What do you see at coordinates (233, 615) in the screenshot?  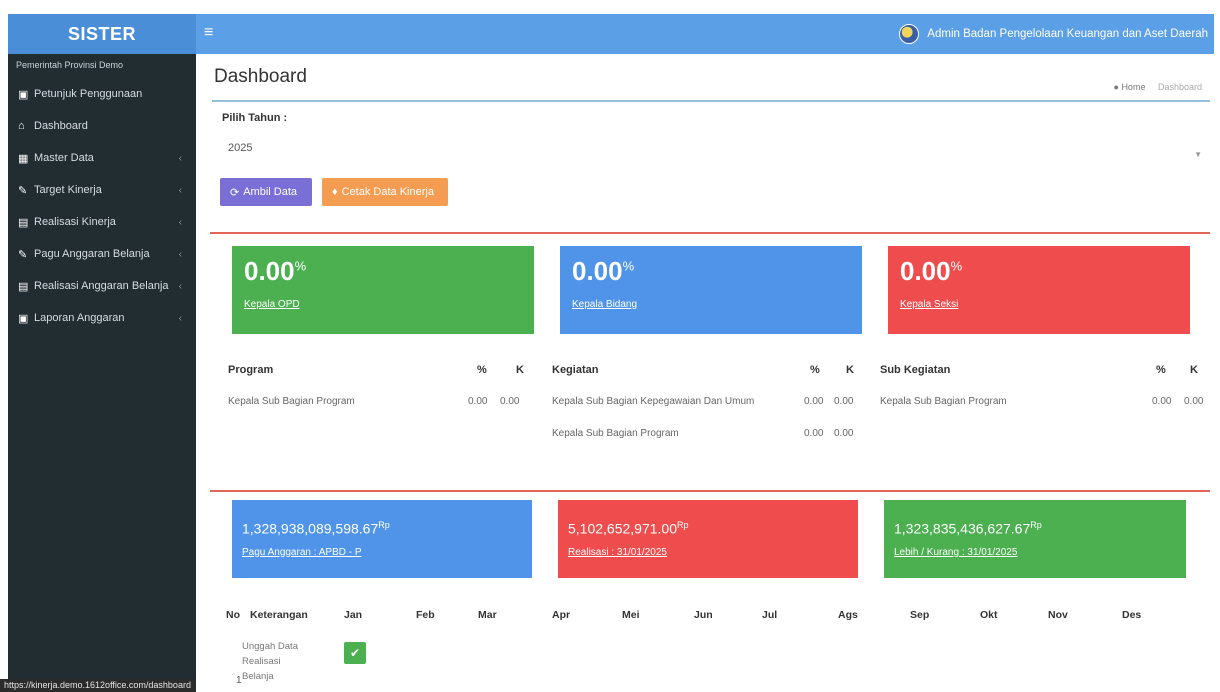 I see `month-col-header: No` at bounding box center [233, 615].